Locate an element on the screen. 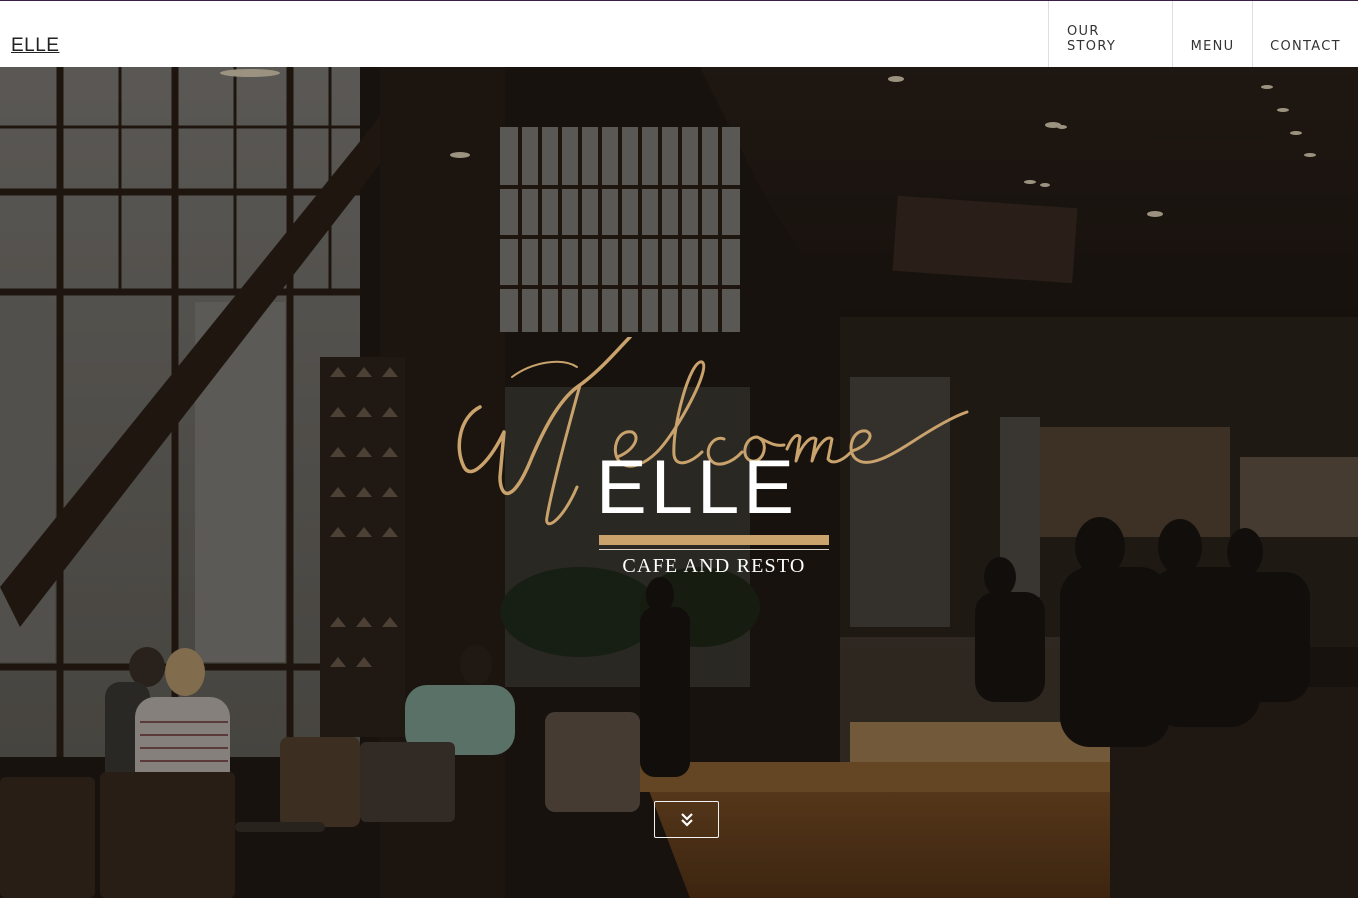  double-chevron-down-icon is located at coordinates (686, 819).